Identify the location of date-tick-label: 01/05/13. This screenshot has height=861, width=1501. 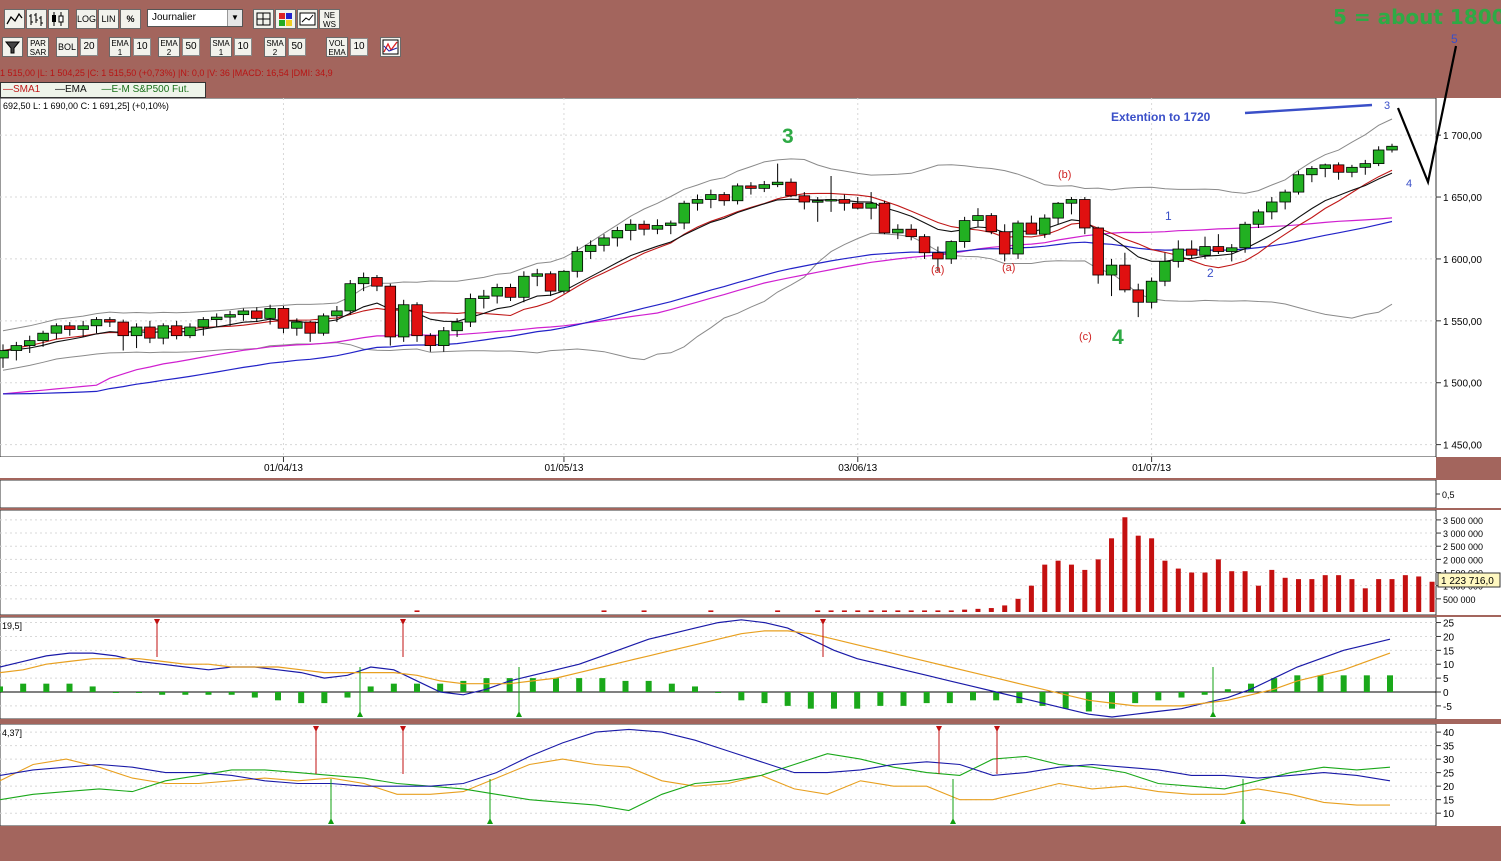
(563, 468).